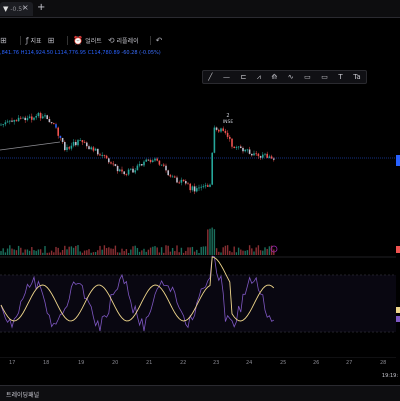 This screenshot has width=400, height=401. I want to click on tab-dropdown-icon: ▼, so click(5, 9).